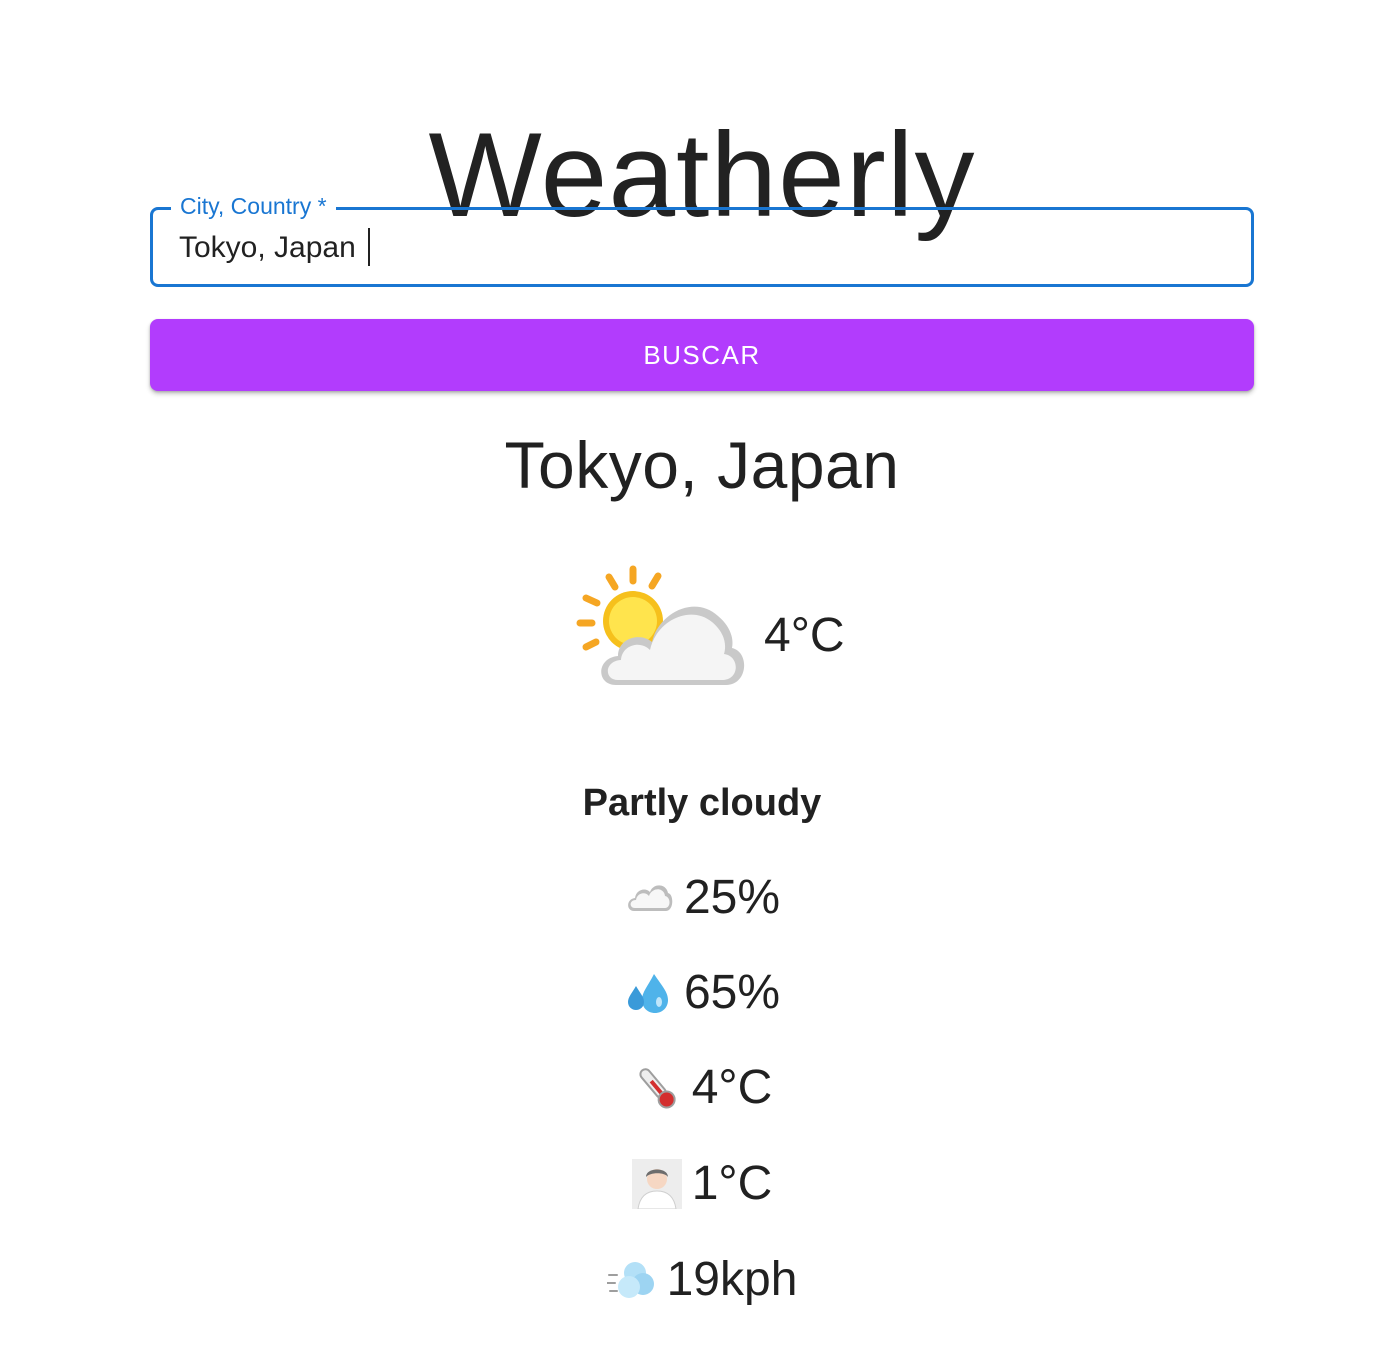 The width and height of the screenshot is (1398, 1356). Describe the element at coordinates (732, 992) in the screenshot. I see `humidity-value: 65%` at that location.